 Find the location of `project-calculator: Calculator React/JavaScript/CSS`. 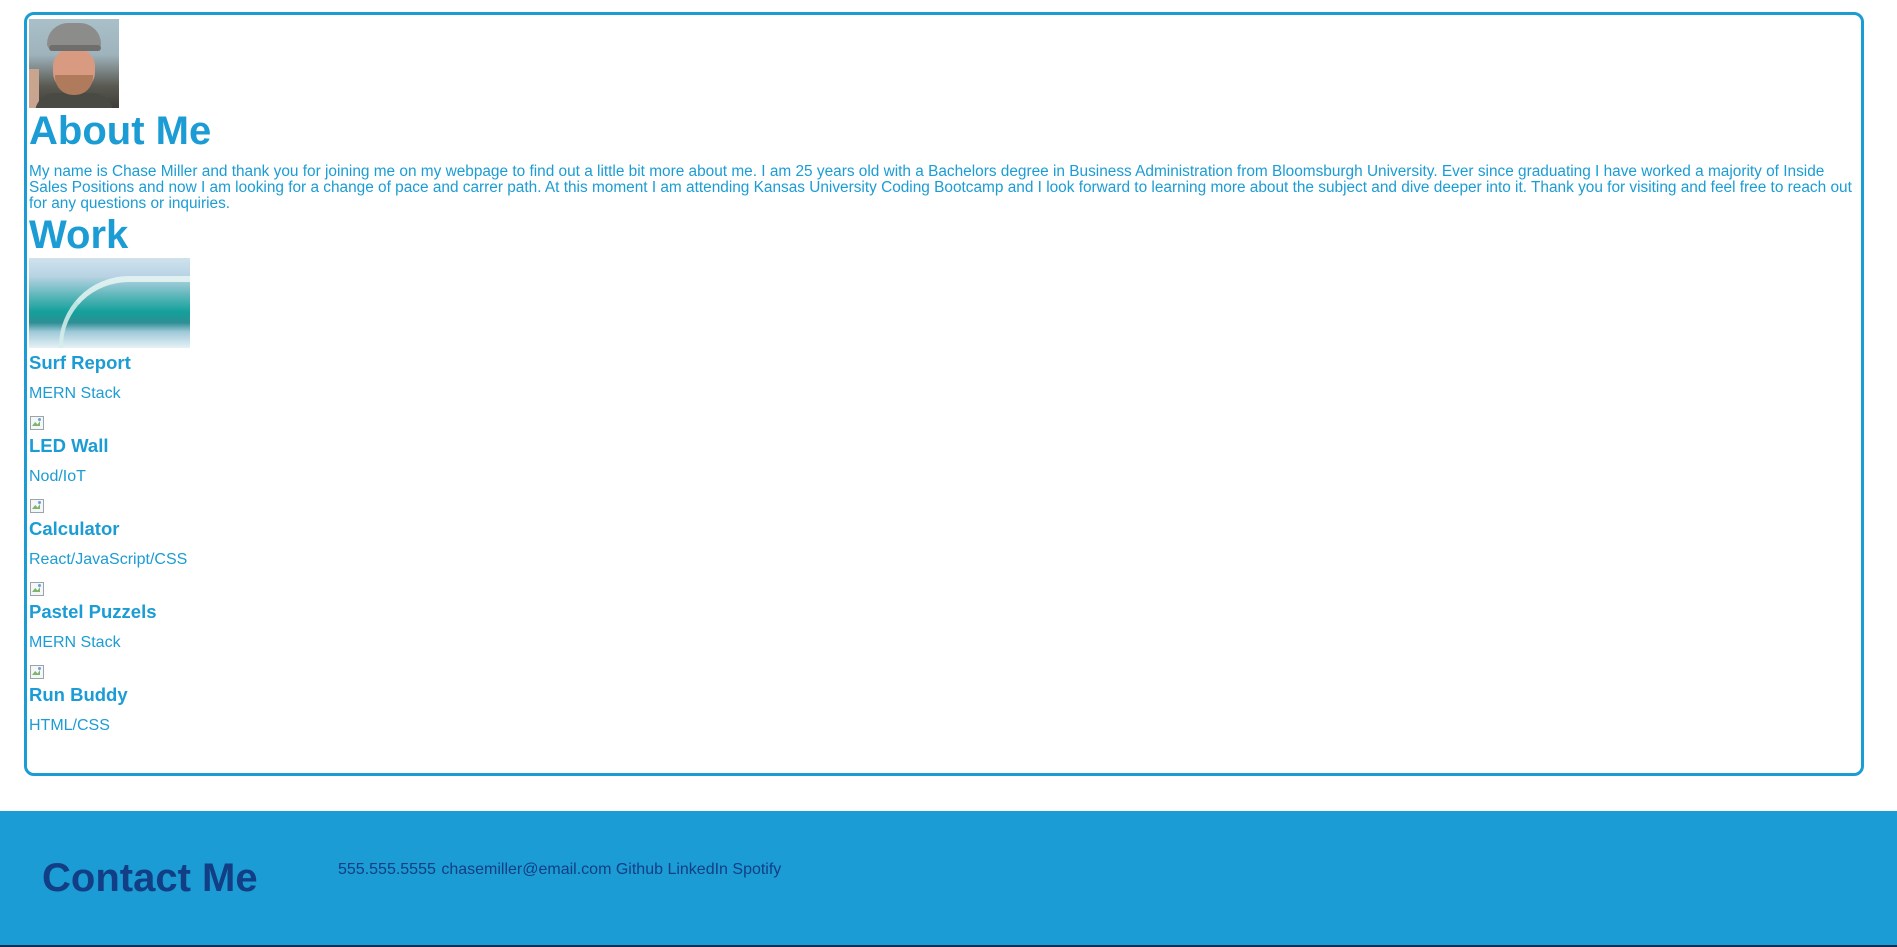

project-calculator: Calculator React/JavaScript/CSS is located at coordinates (945, 533).